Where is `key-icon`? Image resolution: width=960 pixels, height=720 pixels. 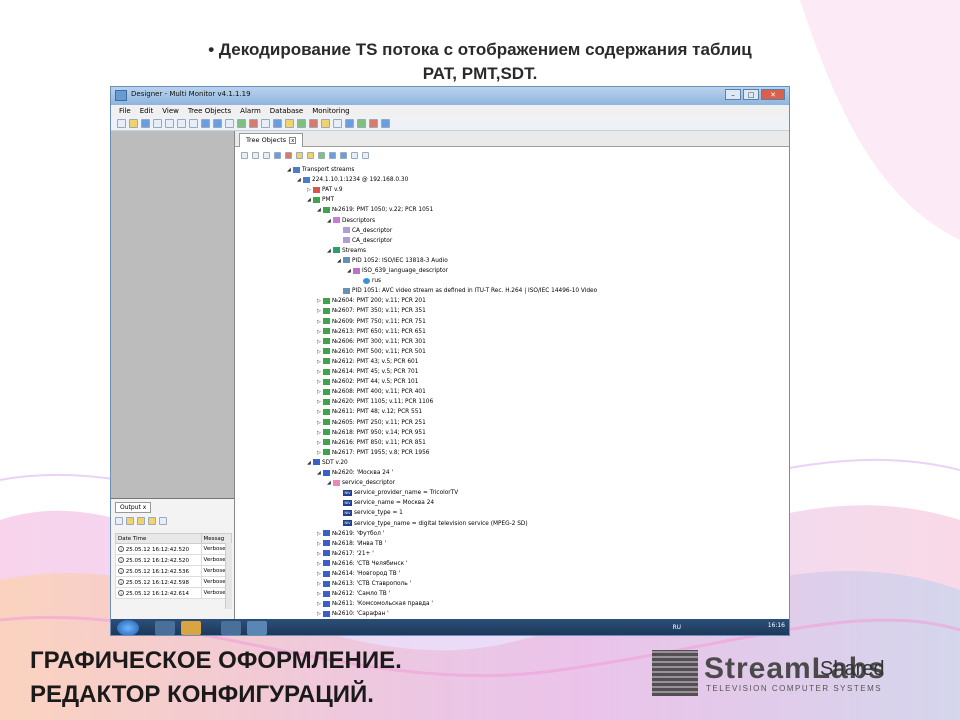
key-icon is located at coordinates (325, 123).